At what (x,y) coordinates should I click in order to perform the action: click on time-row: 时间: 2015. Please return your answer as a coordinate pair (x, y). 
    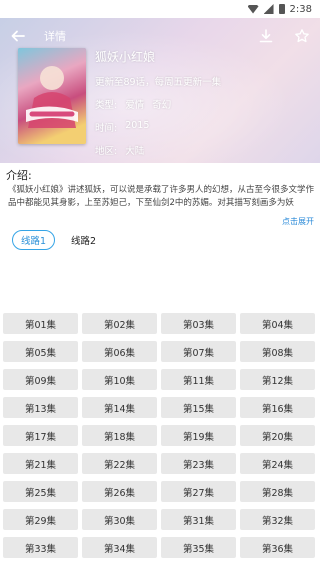
    Looking at the image, I should click on (158, 127).